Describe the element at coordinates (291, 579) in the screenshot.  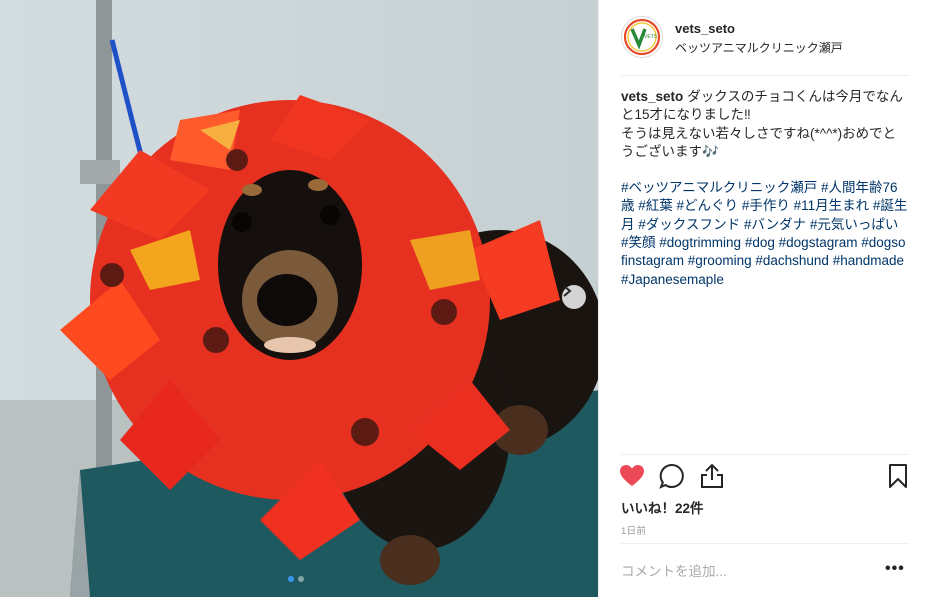
I see `carousel-dot-active` at that location.